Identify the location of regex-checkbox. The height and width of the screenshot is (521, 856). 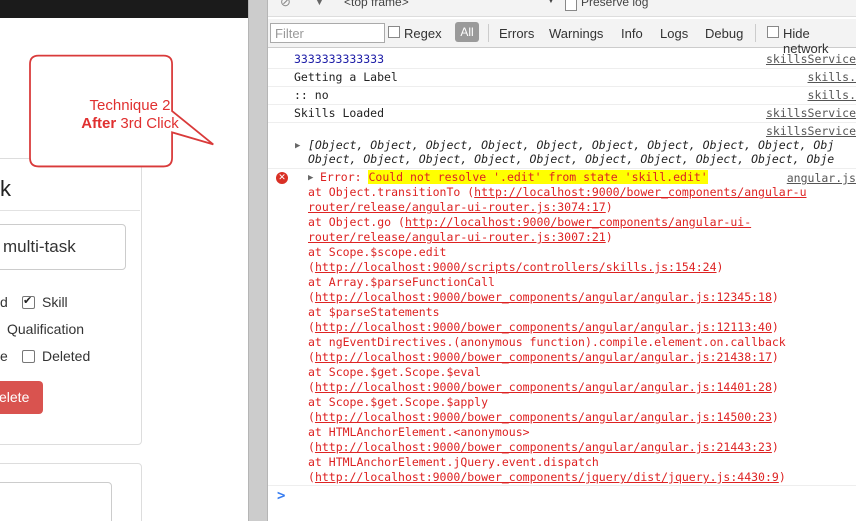
(394, 32).